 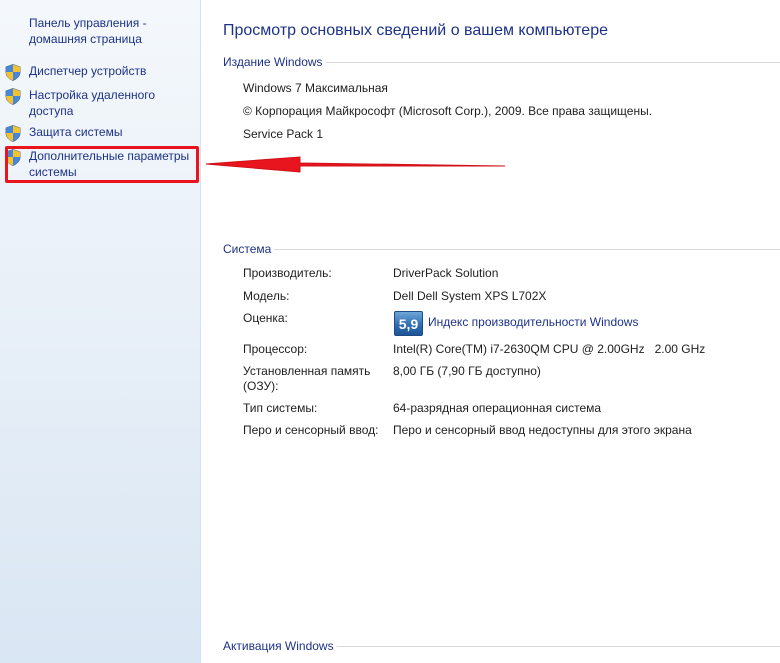 I want to click on pen-touch-label: Перо и сенсорный ввод:, so click(x=311, y=430).